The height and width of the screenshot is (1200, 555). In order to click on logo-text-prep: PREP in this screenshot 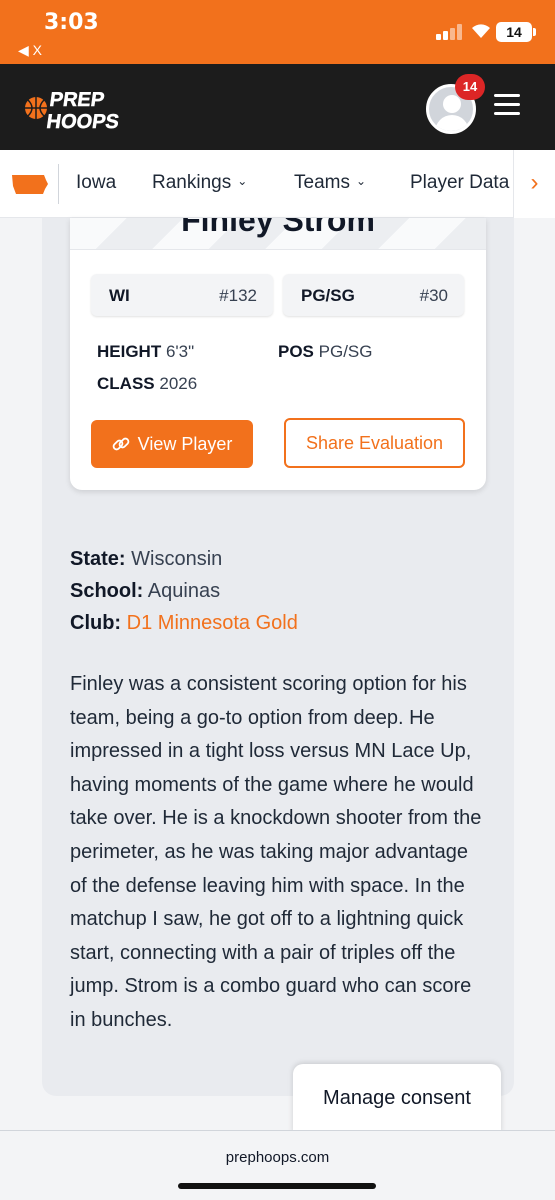, I will do `click(76, 100)`.